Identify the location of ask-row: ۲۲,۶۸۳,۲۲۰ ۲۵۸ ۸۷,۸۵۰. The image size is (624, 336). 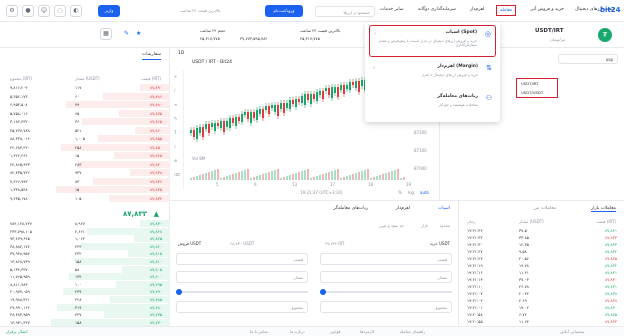
(85, 147).